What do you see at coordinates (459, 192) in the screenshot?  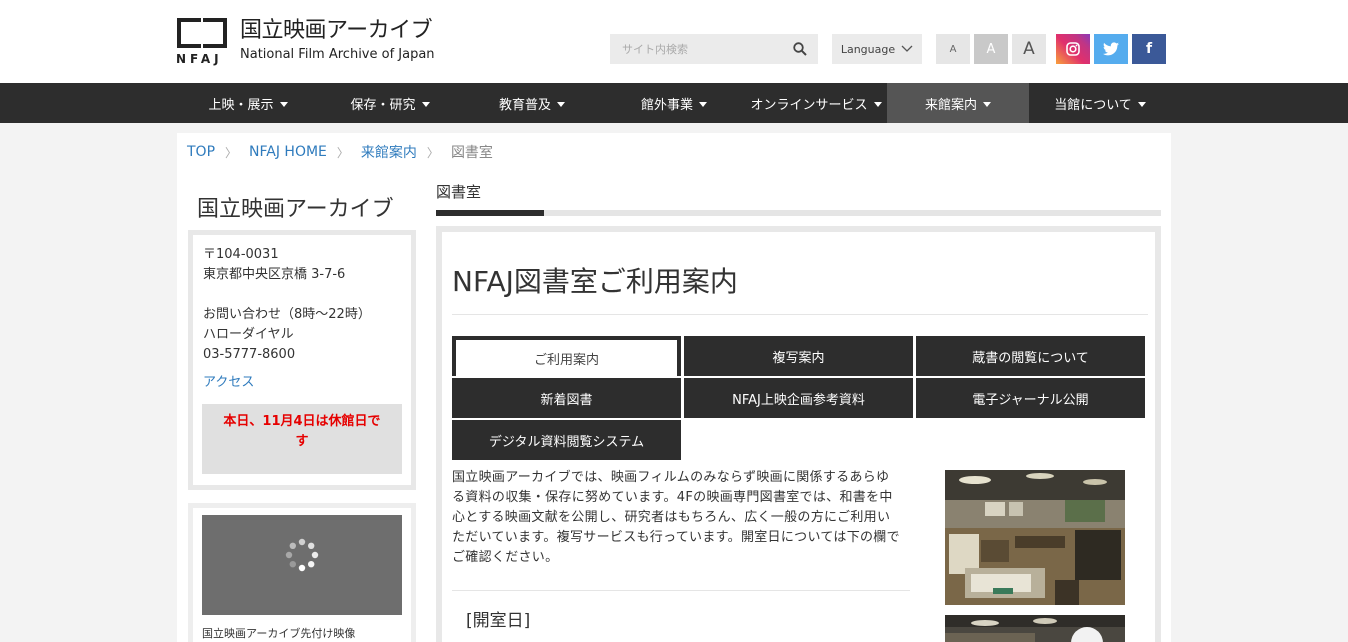 I see `section-tab-title: 図書室` at bounding box center [459, 192].